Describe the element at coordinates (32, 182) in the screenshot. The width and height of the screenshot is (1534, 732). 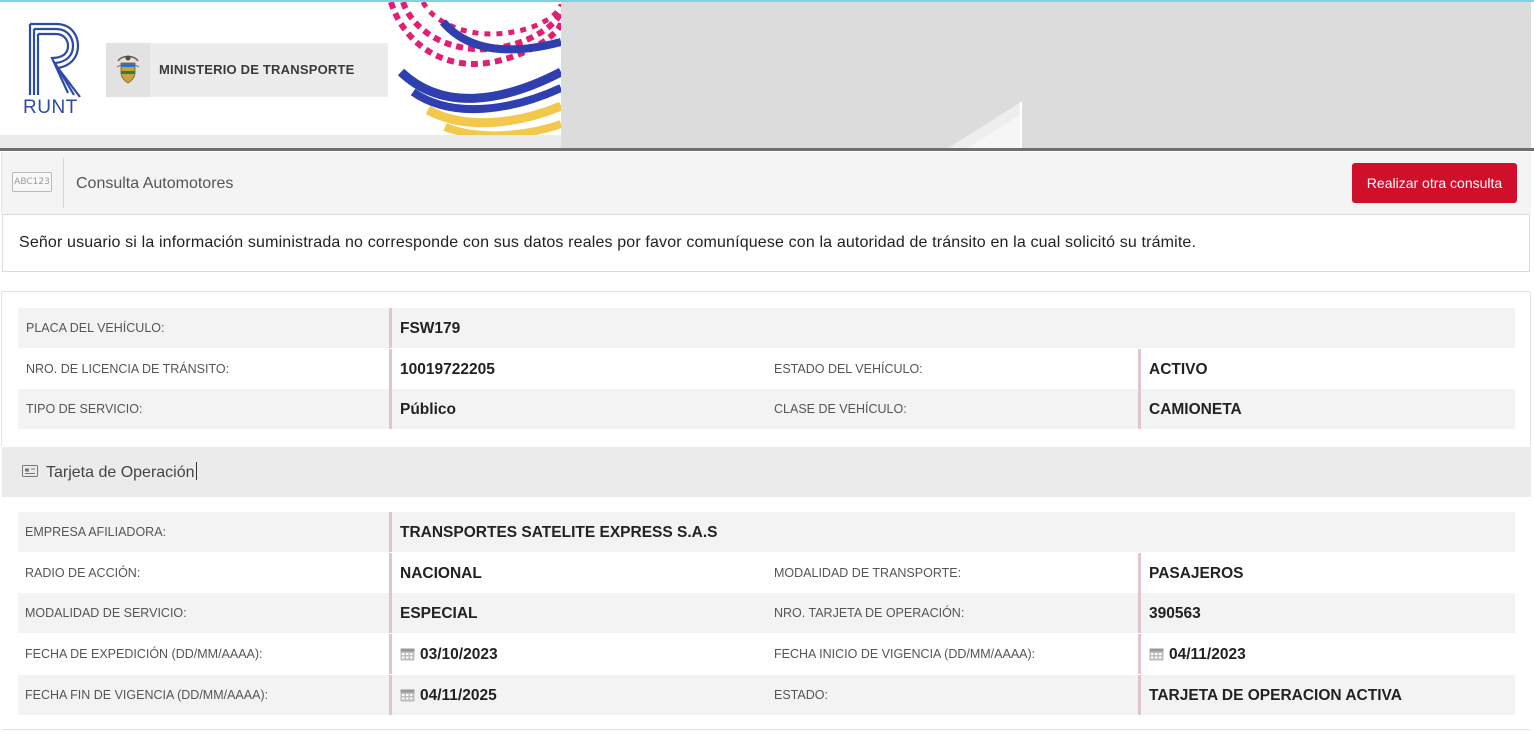
I see `license-plate-icon: ABC123` at that location.